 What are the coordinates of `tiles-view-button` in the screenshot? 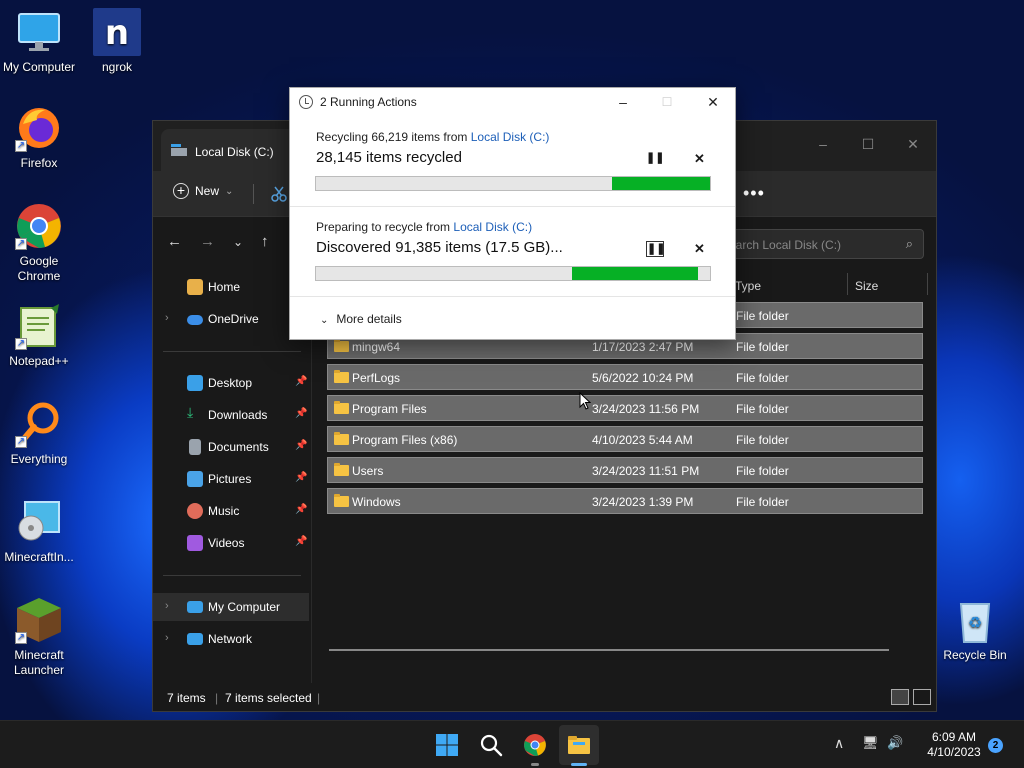 It's located at (922, 697).